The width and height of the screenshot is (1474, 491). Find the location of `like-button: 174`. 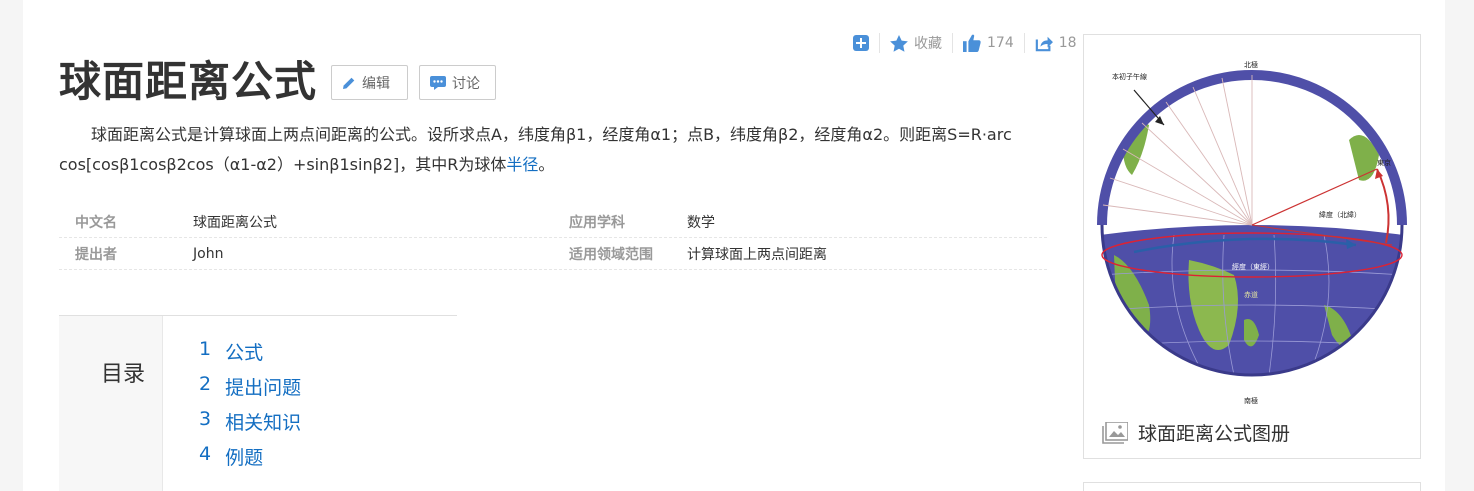

like-button: 174 is located at coordinates (988, 43).